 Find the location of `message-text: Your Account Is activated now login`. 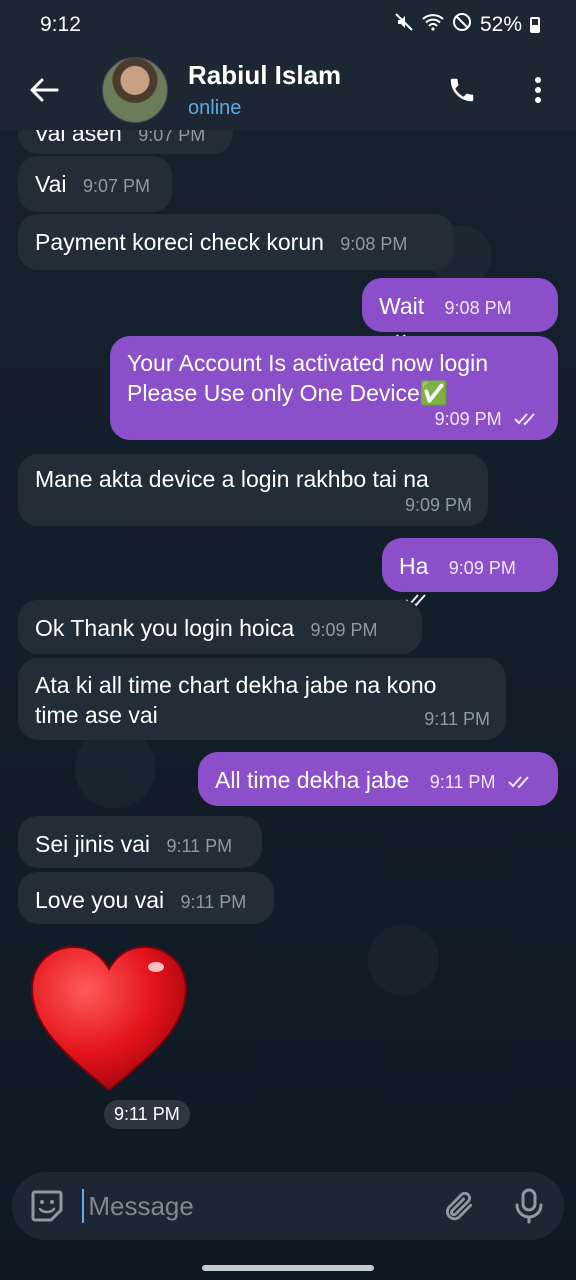

message-text: Your Account Is activated now login is located at coordinates (307, 363).